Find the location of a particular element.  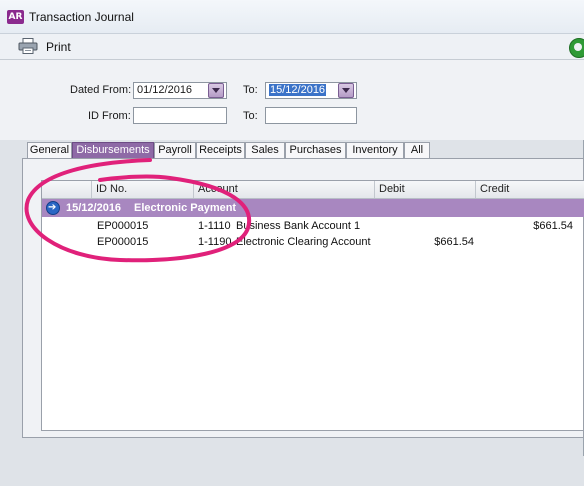

dated-to-label: To: is located at coordinates (250, 90).